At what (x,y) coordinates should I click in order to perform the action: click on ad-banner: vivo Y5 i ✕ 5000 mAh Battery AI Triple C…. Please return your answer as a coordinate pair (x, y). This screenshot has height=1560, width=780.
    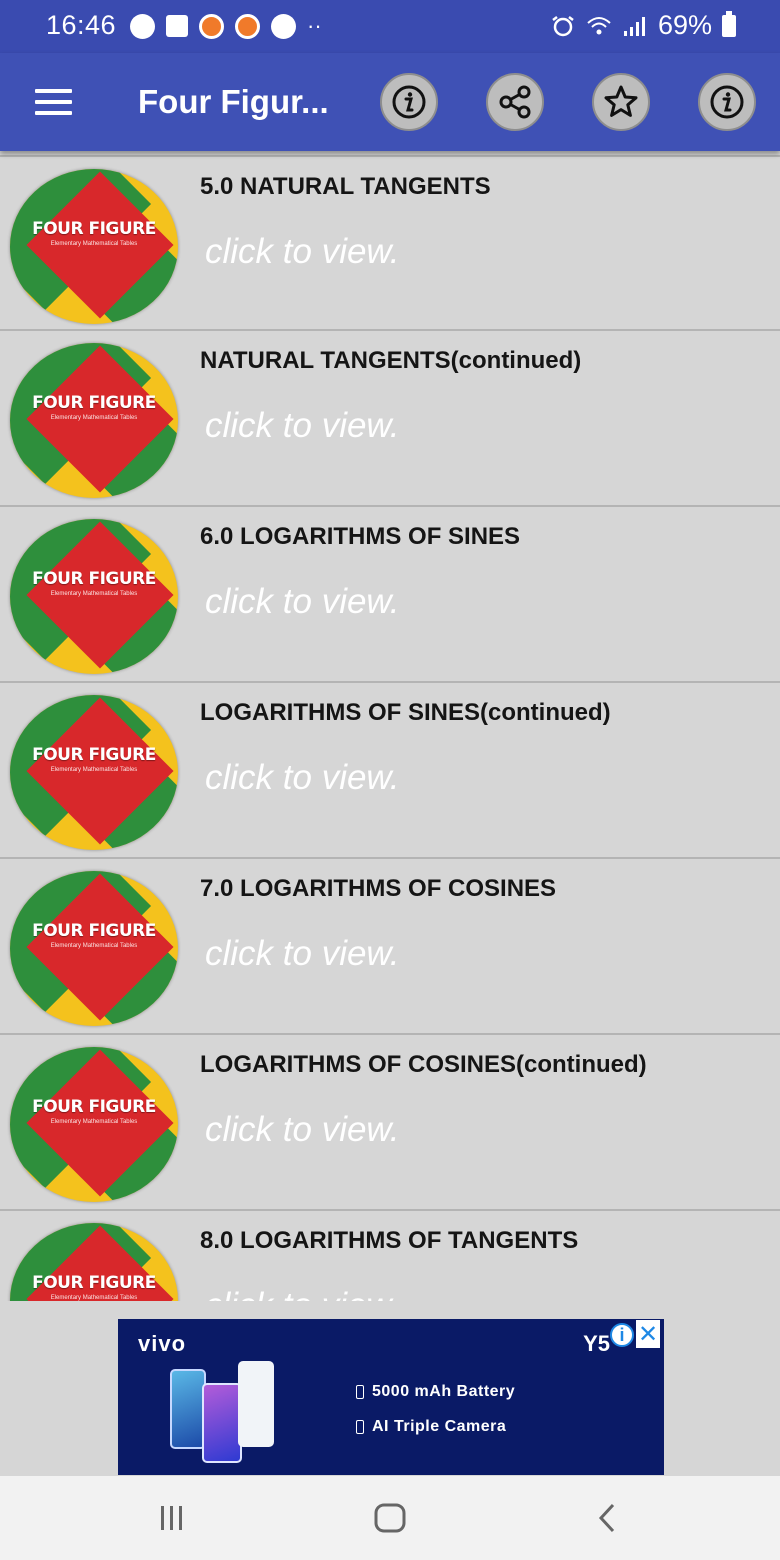
    Looking at the image, I should click on (391, 1397).